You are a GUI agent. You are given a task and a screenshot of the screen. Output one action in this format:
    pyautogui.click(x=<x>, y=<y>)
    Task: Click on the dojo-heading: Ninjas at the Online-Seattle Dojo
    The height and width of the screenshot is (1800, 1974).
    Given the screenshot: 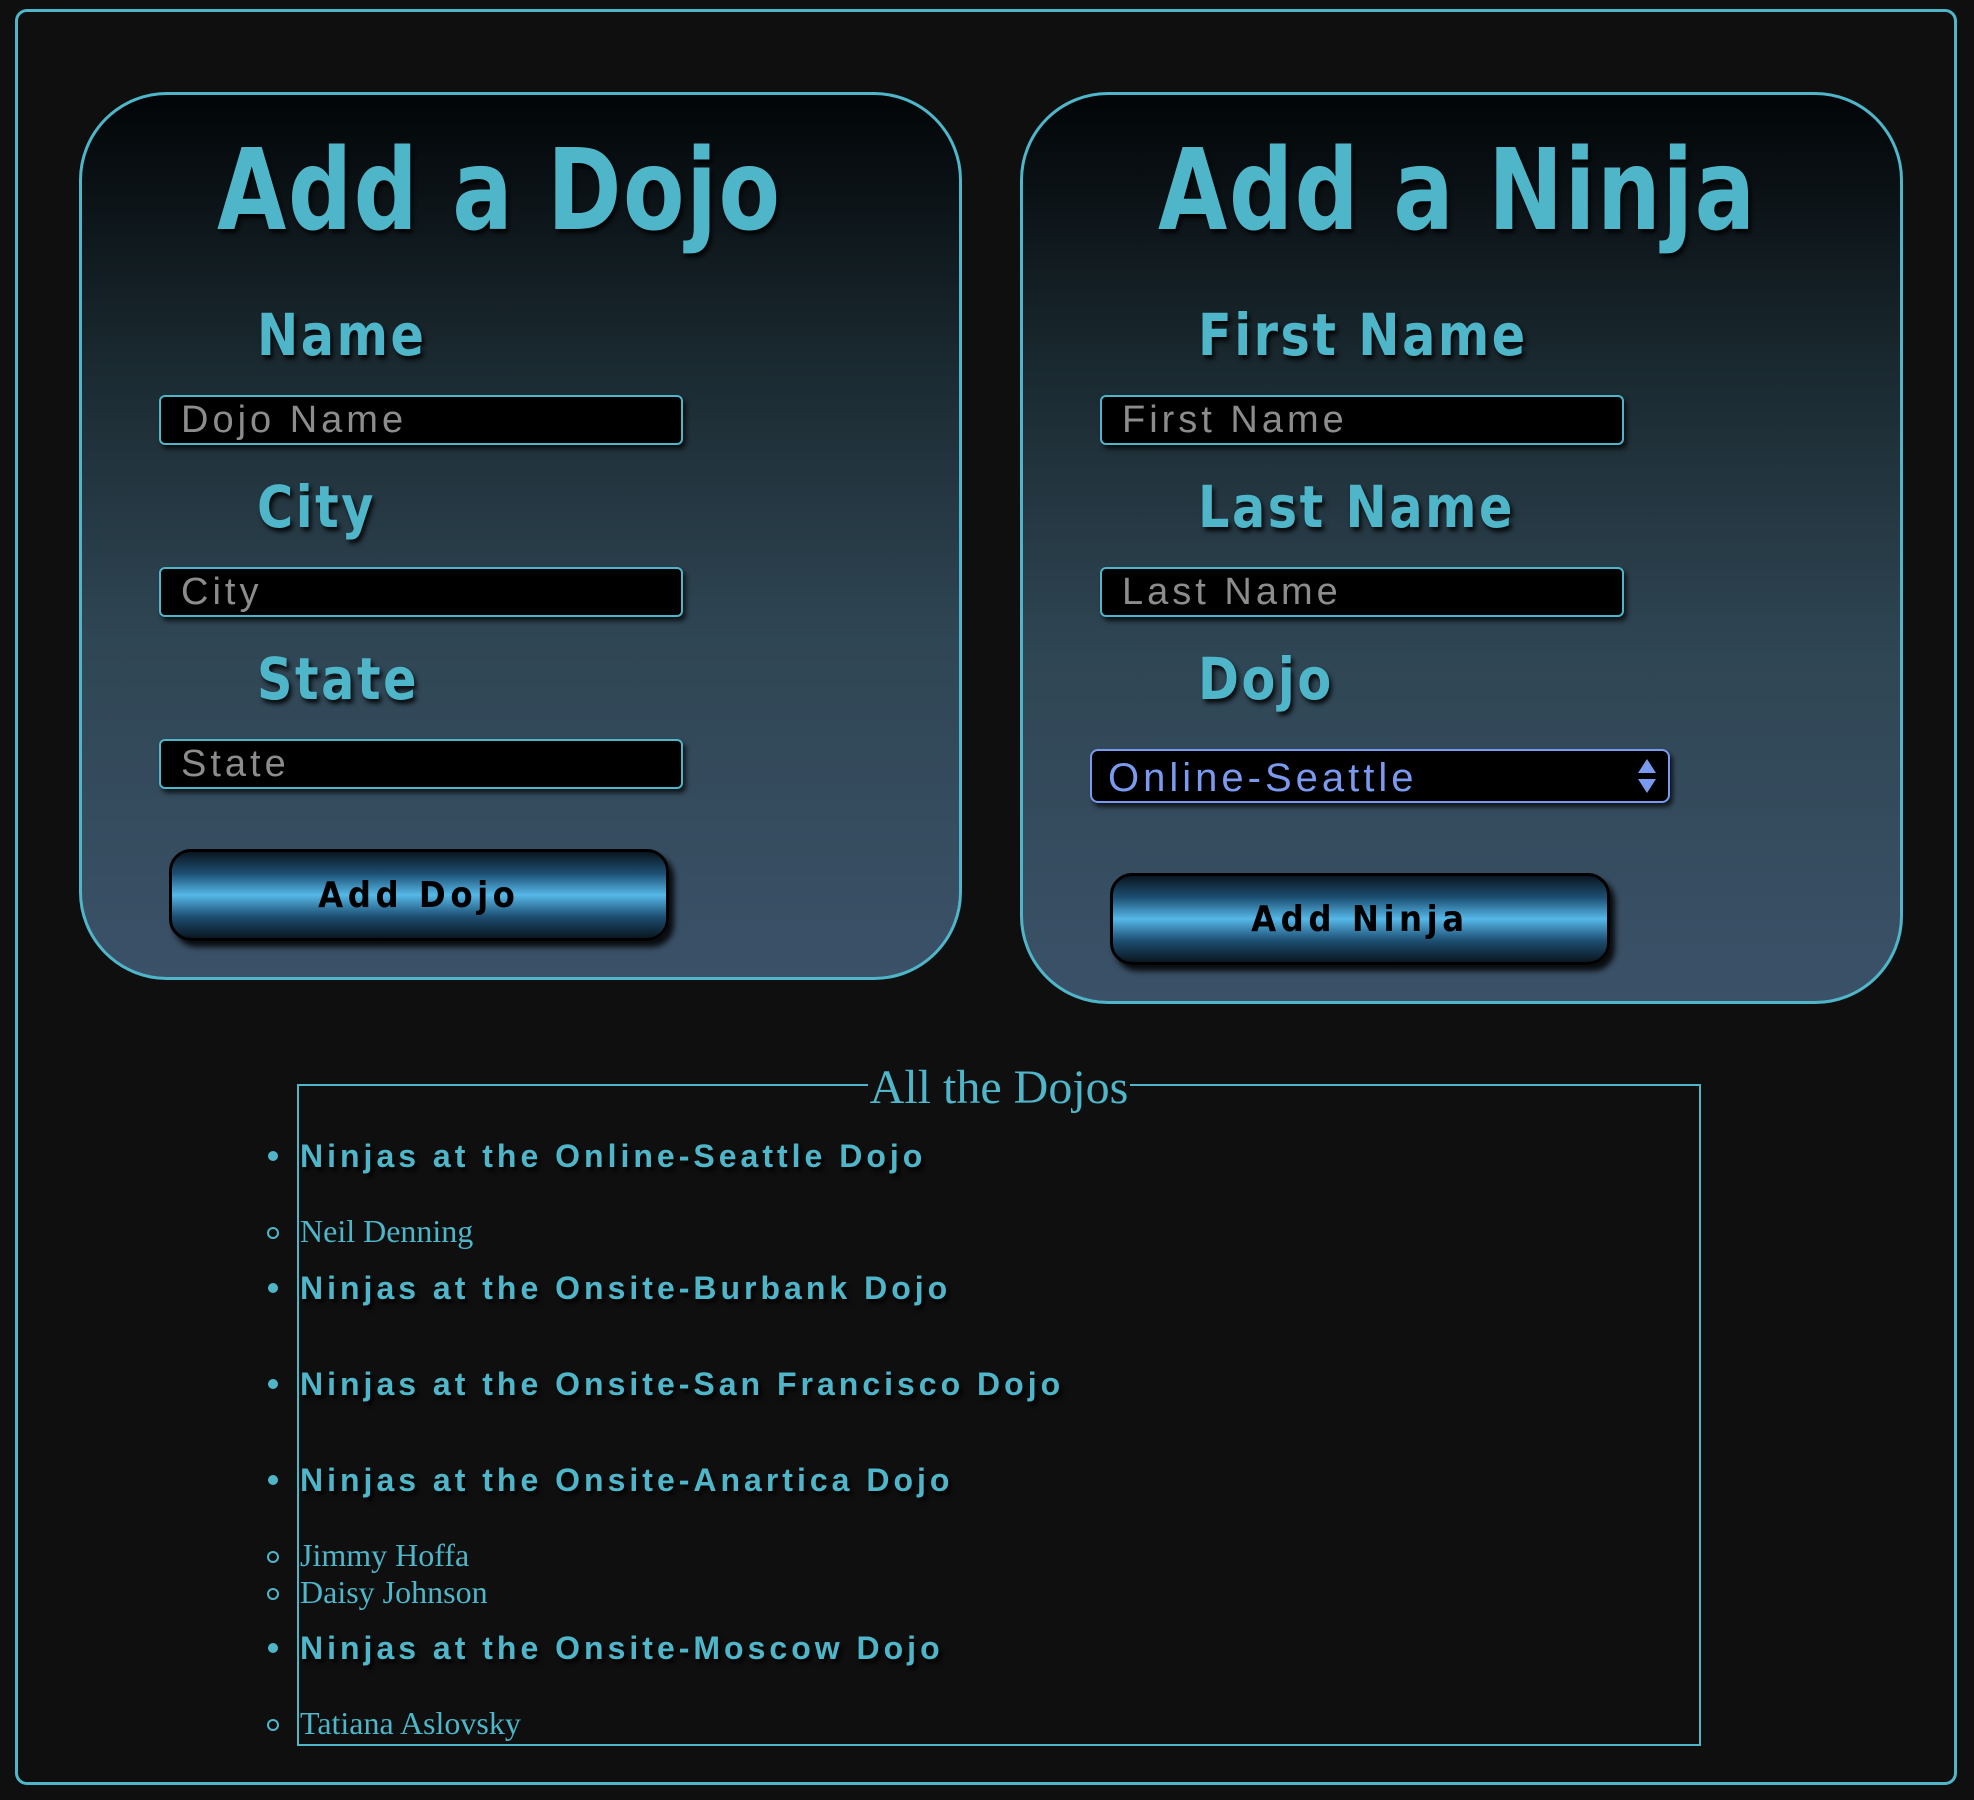 What is the action you would take?
    pyautogui.click(x=613, y=1156)
    